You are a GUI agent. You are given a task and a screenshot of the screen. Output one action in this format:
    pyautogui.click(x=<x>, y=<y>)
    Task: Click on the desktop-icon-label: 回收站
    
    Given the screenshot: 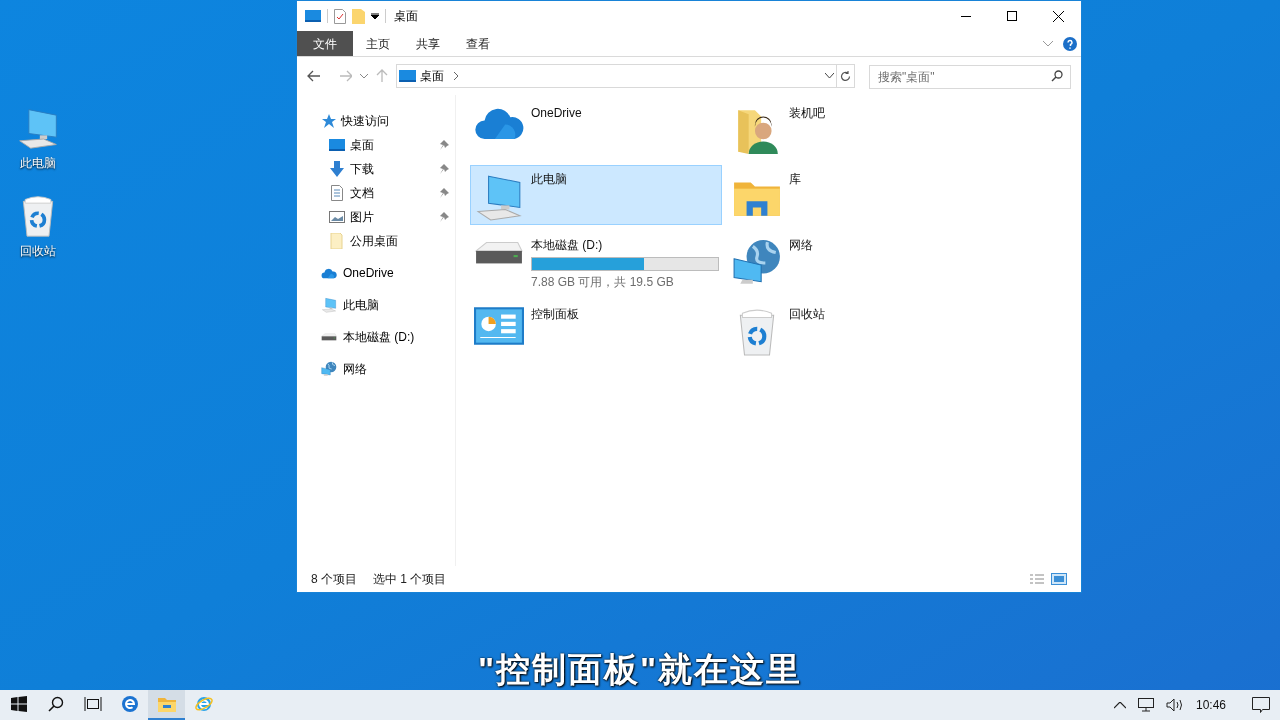 What is the action you would take?
    pyautogui.click(x=38, y=251)
    